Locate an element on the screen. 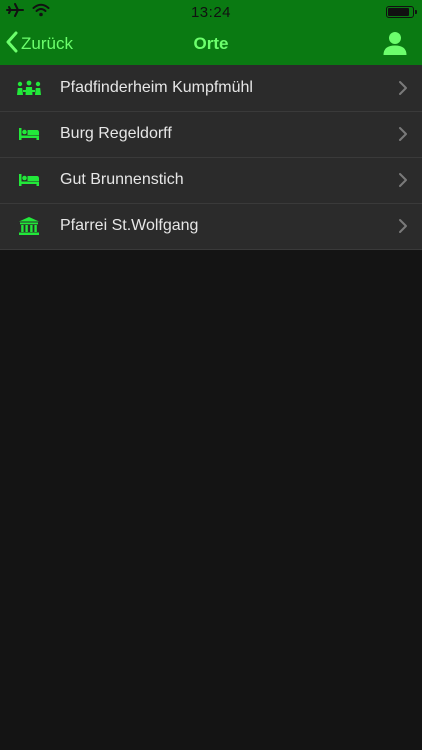 The width and height of the screenshot is (422, 750). building-icon is located at coordinates (29, 226).